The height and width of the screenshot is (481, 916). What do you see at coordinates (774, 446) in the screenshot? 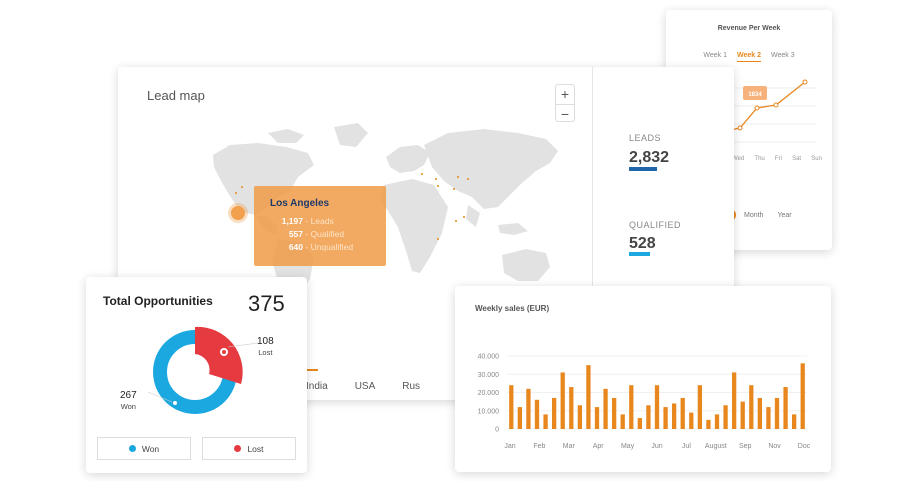
I see `x-tick-label: Nov` at bounding box center [774, 446].